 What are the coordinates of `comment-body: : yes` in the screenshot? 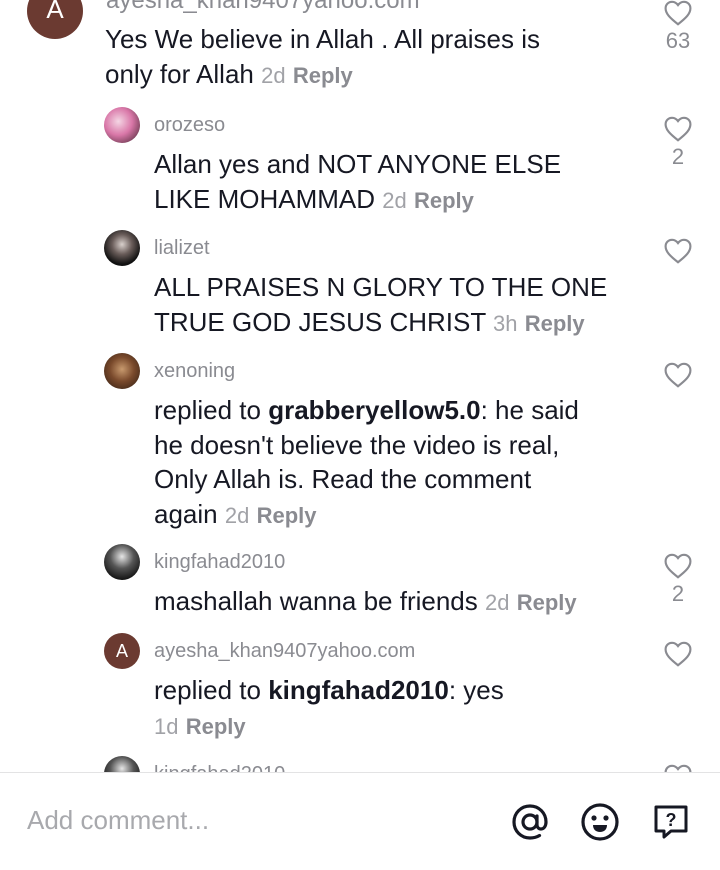 It's located at (476, 690).